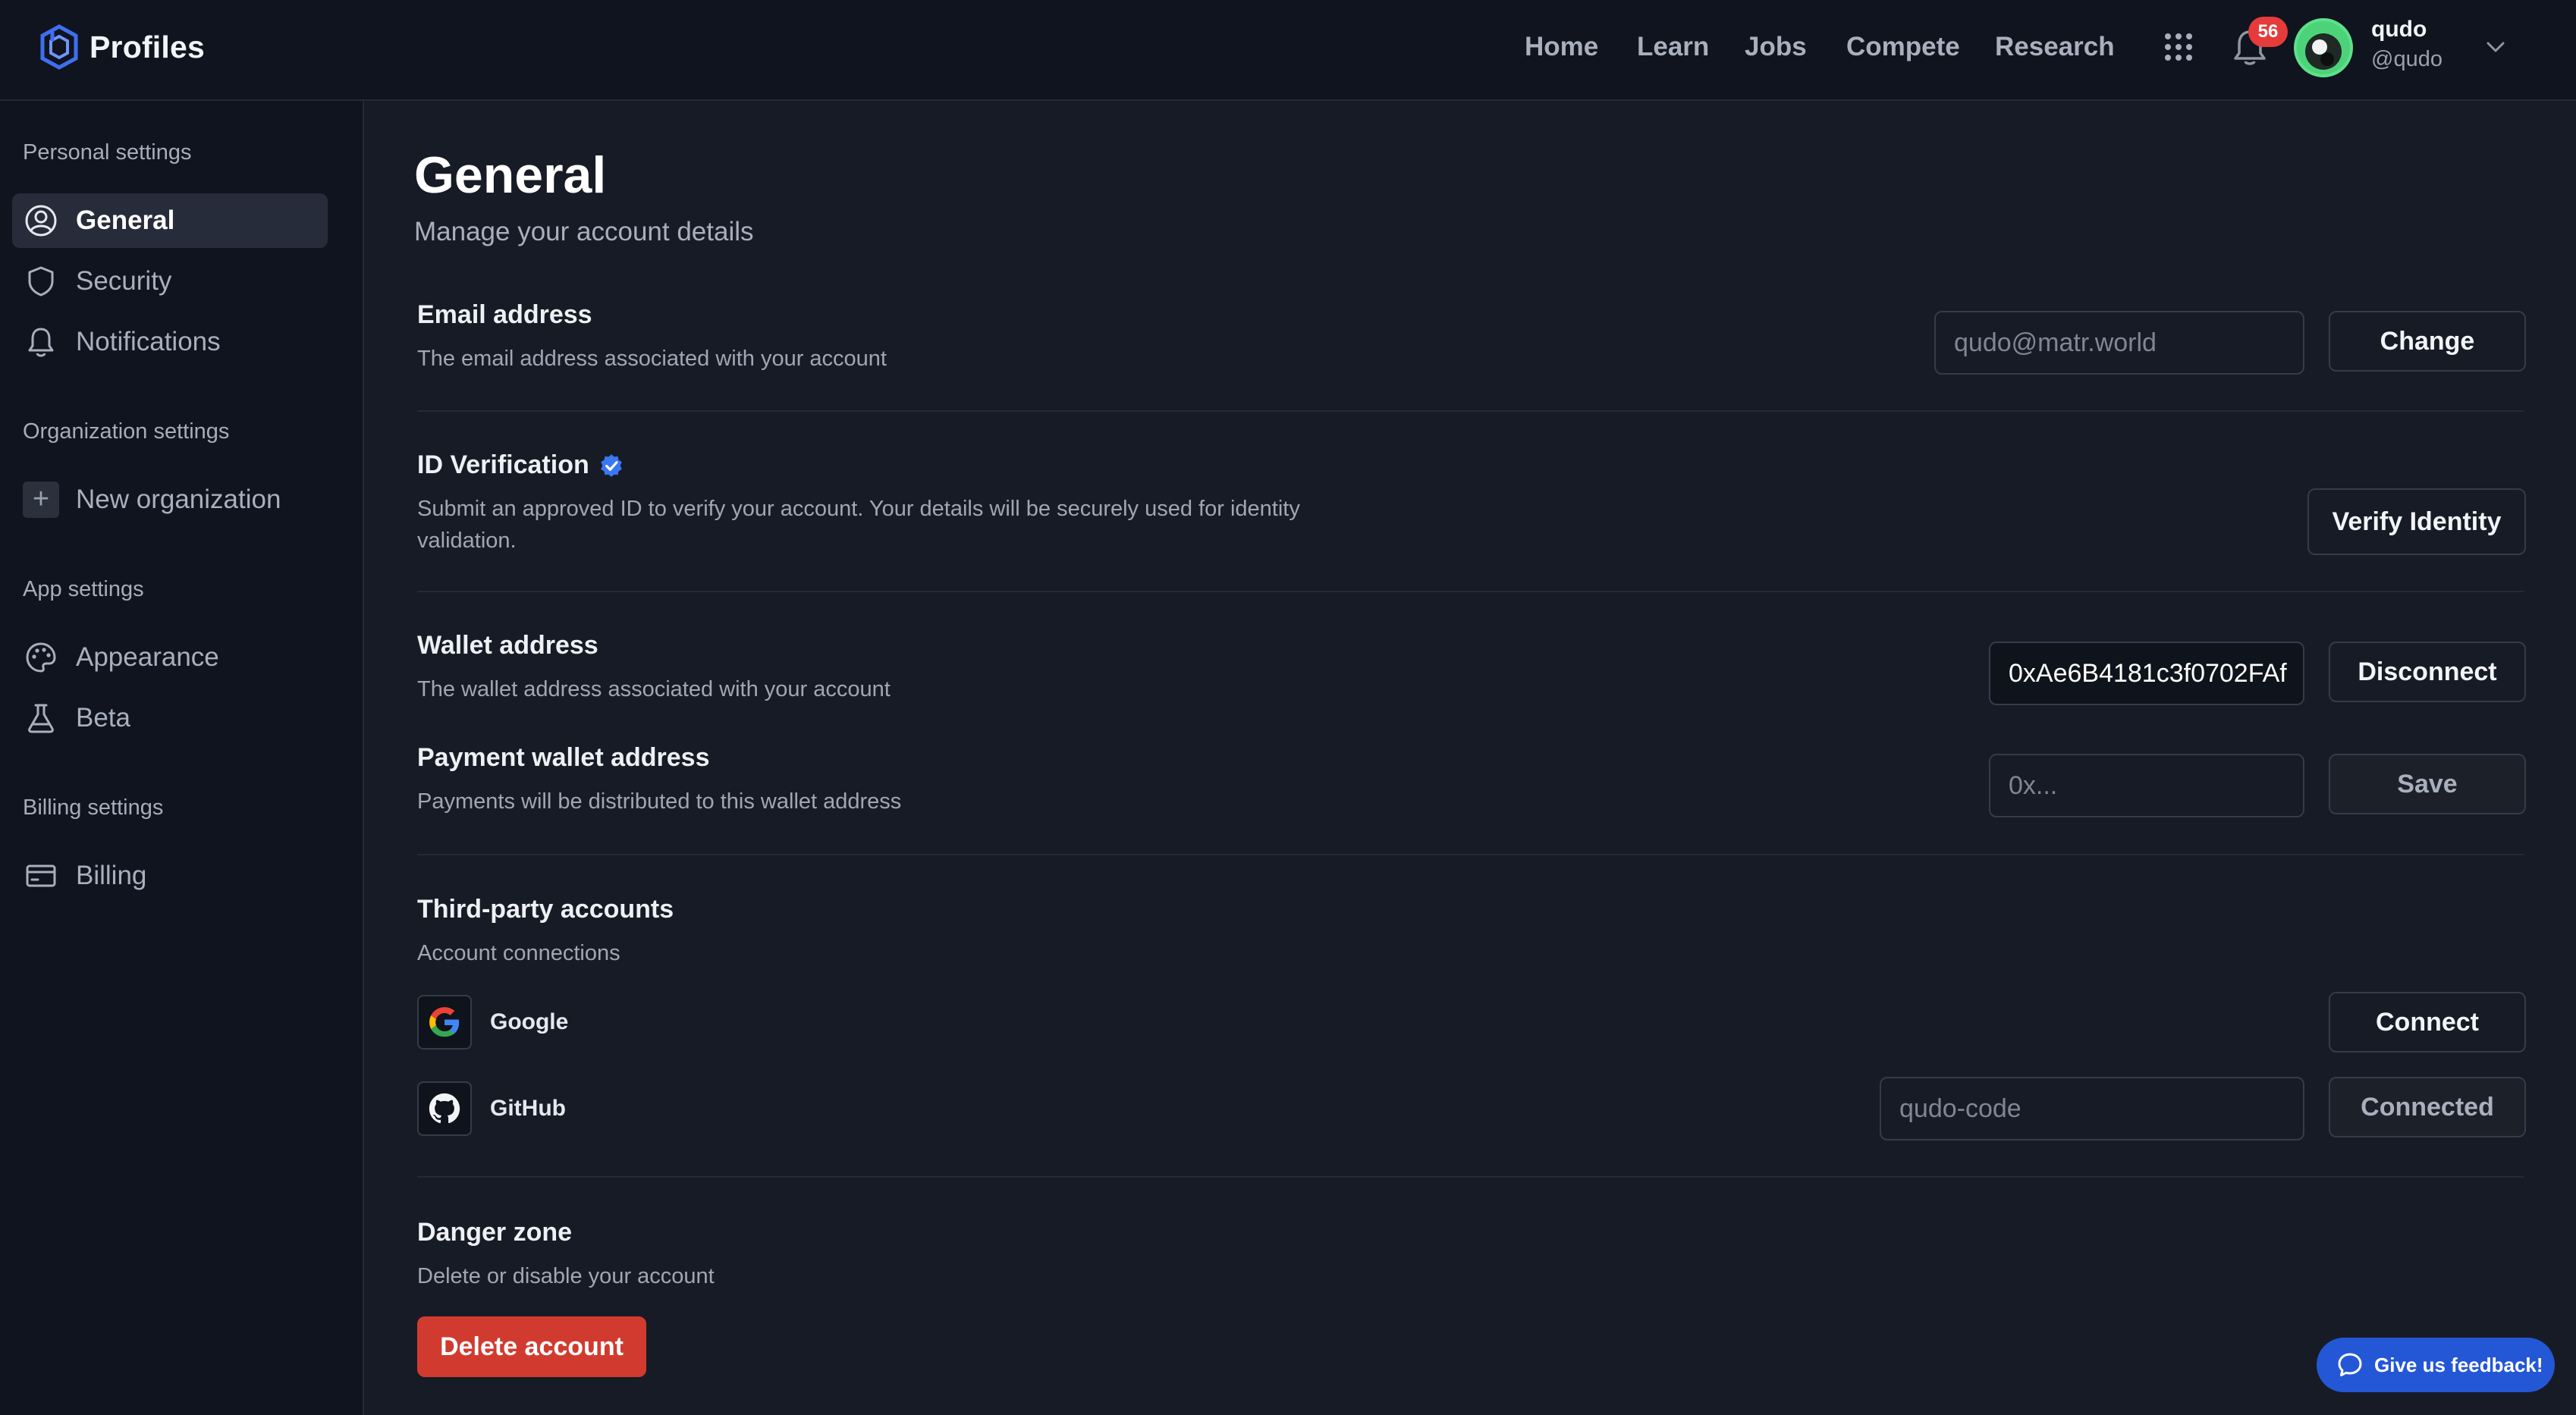 This screenshot has height=1415, width=2576. I want to click on chevron-down-icon, so click(2495, 47).